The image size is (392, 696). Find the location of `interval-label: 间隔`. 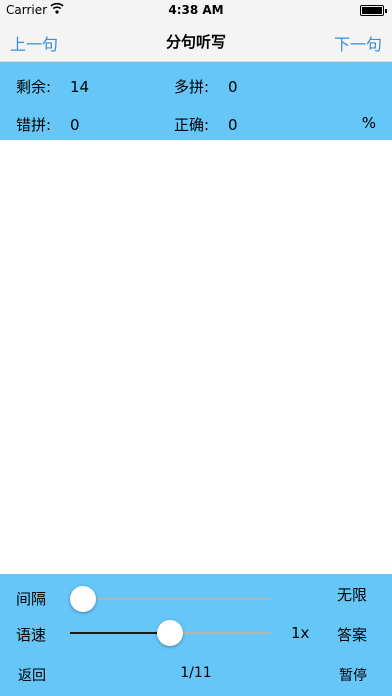

interval-label: 间隔 is located at coordinates (31, 599).